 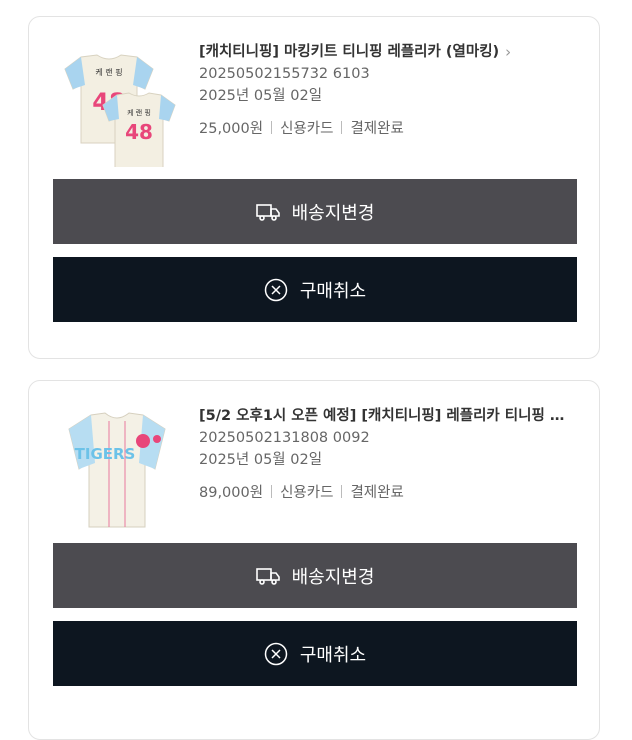 I want to click on order-meta: 89,000원 신용카드 결제완료, so click(x=389, y=493).